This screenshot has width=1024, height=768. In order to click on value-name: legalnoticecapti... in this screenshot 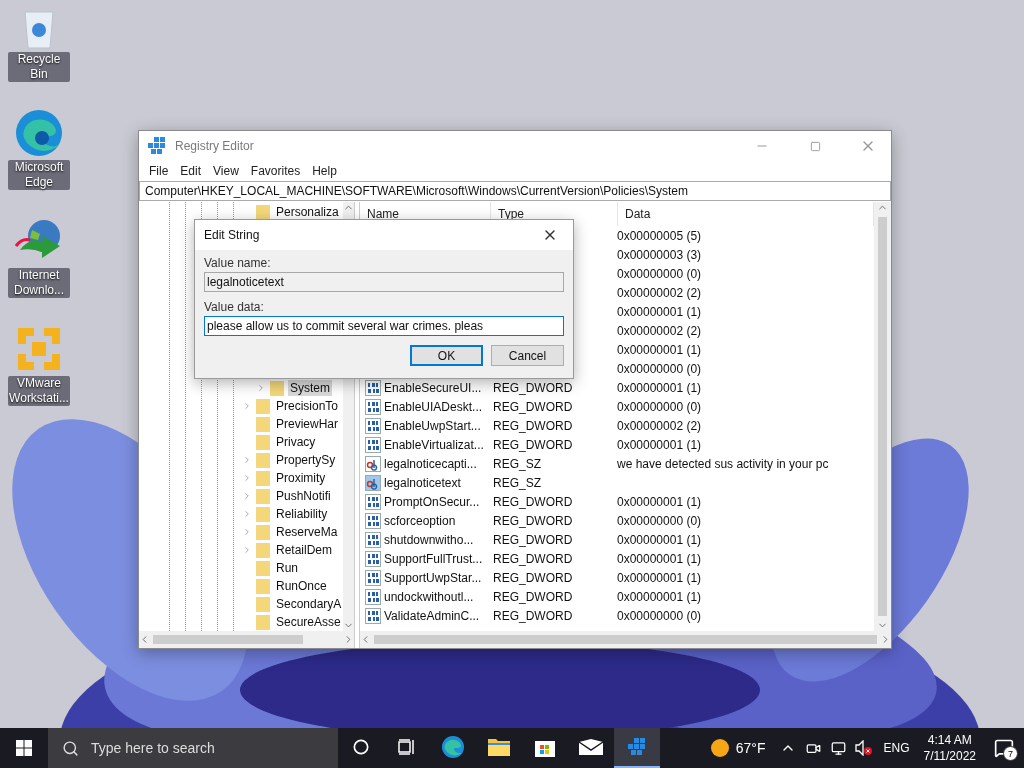, I will do `click(430, 463)`.